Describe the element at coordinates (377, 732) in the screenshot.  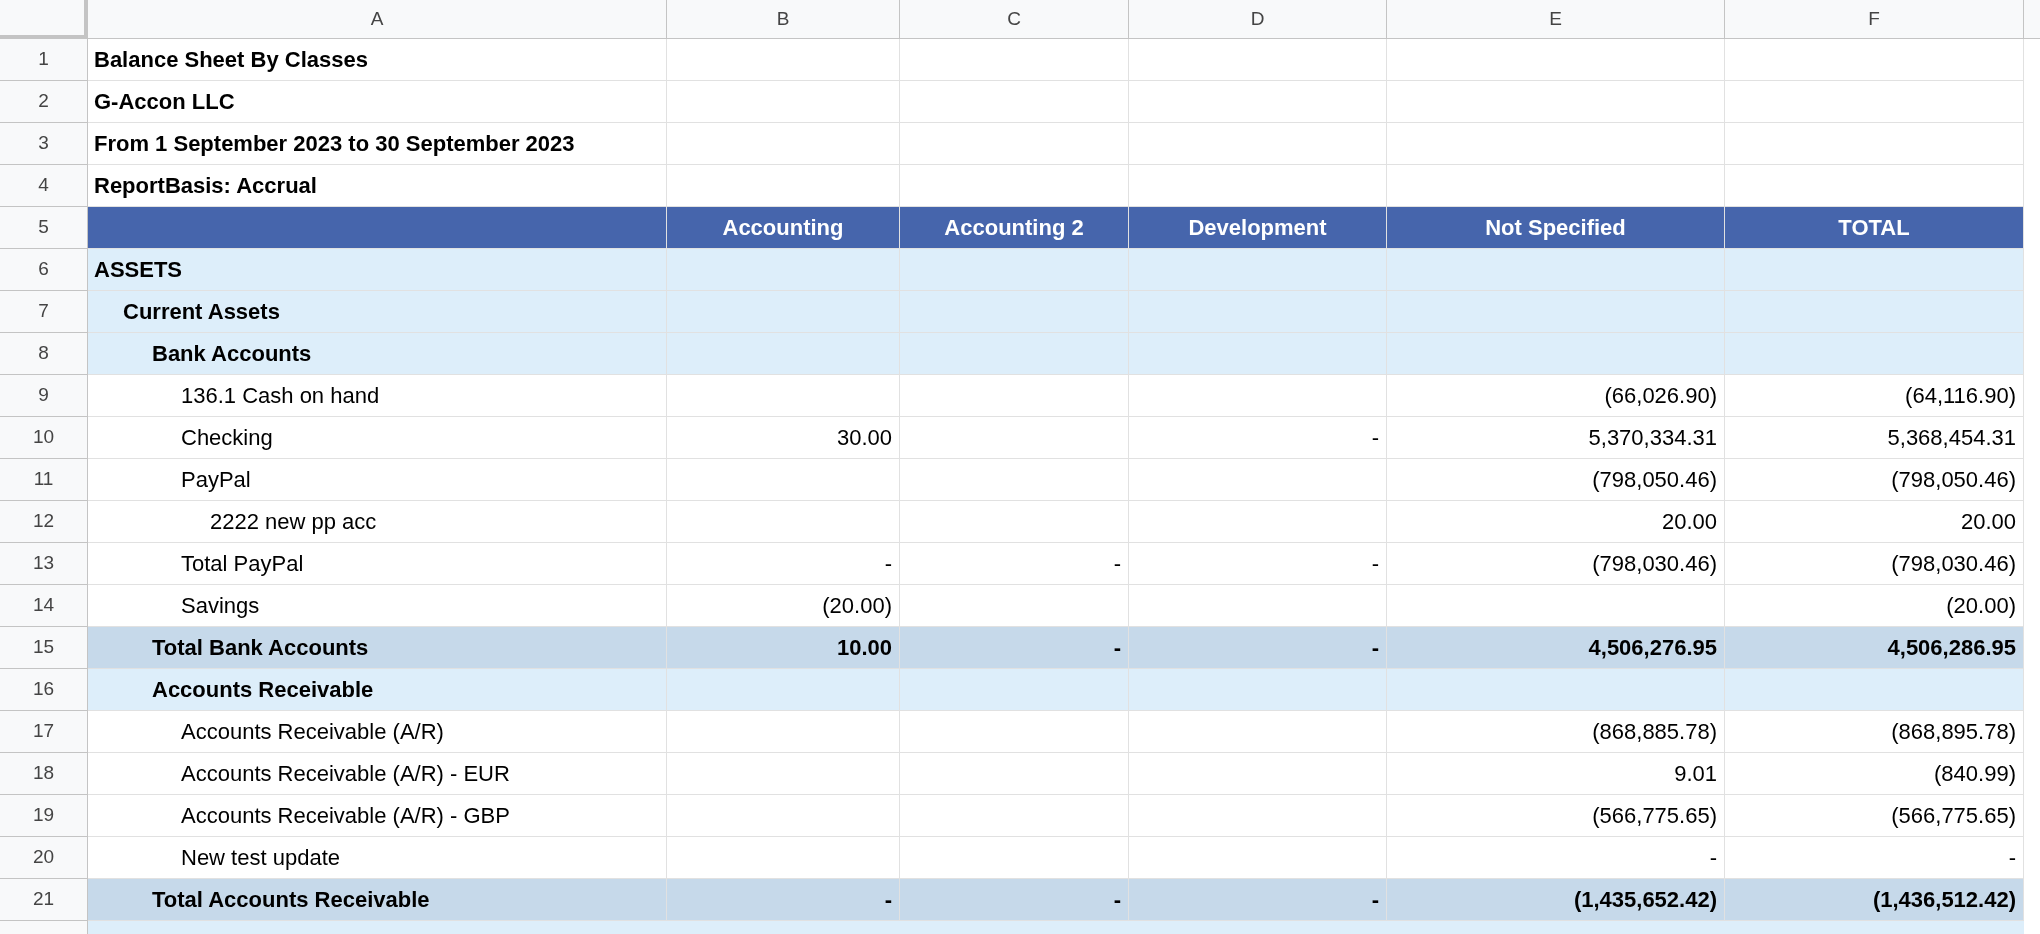
I see `table-cell: Accounts Receivable (A/R)` at that location.